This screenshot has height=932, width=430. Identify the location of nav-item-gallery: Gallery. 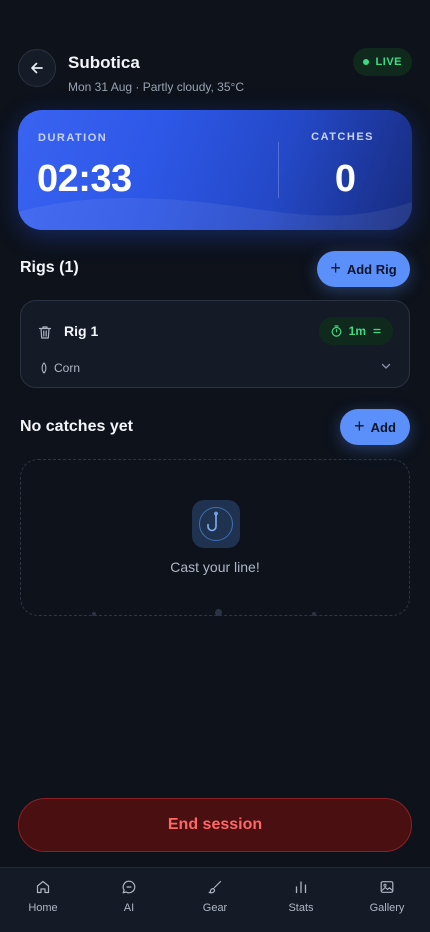
(387, 900).